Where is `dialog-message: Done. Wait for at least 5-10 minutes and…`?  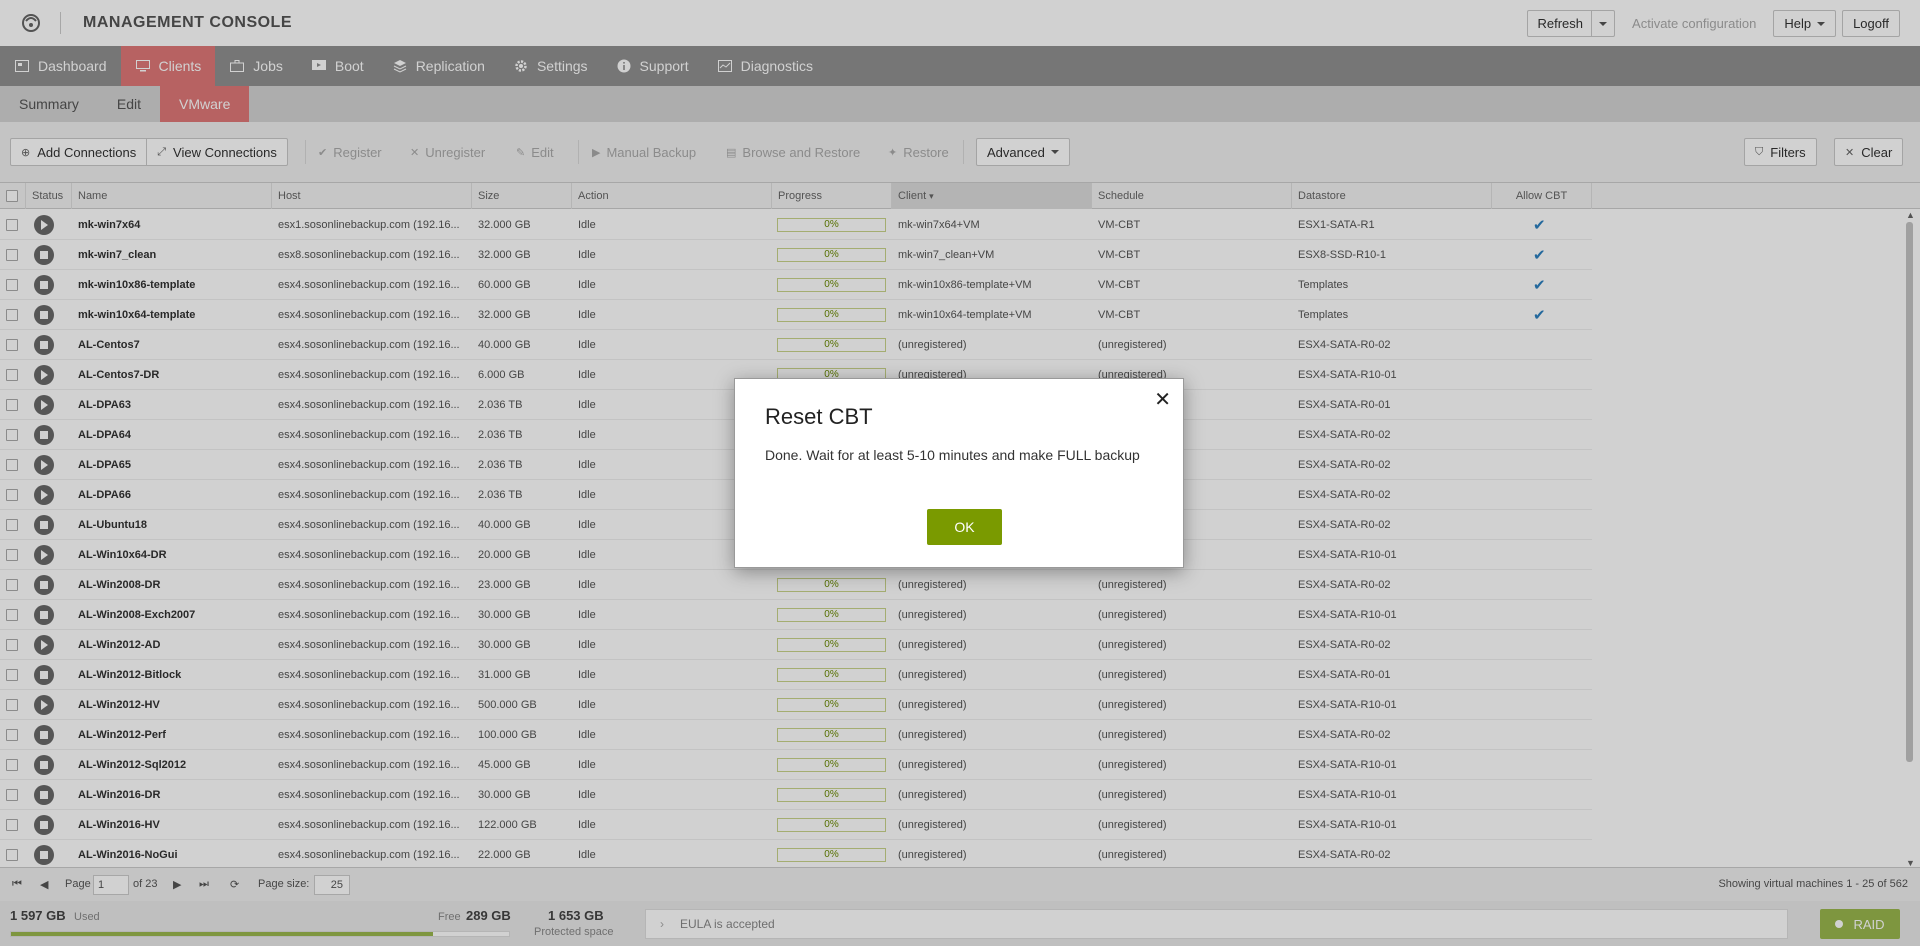 dialog-message: Done. Wait for at least 5-10 minutes and… is located at coordinates (952, 455).